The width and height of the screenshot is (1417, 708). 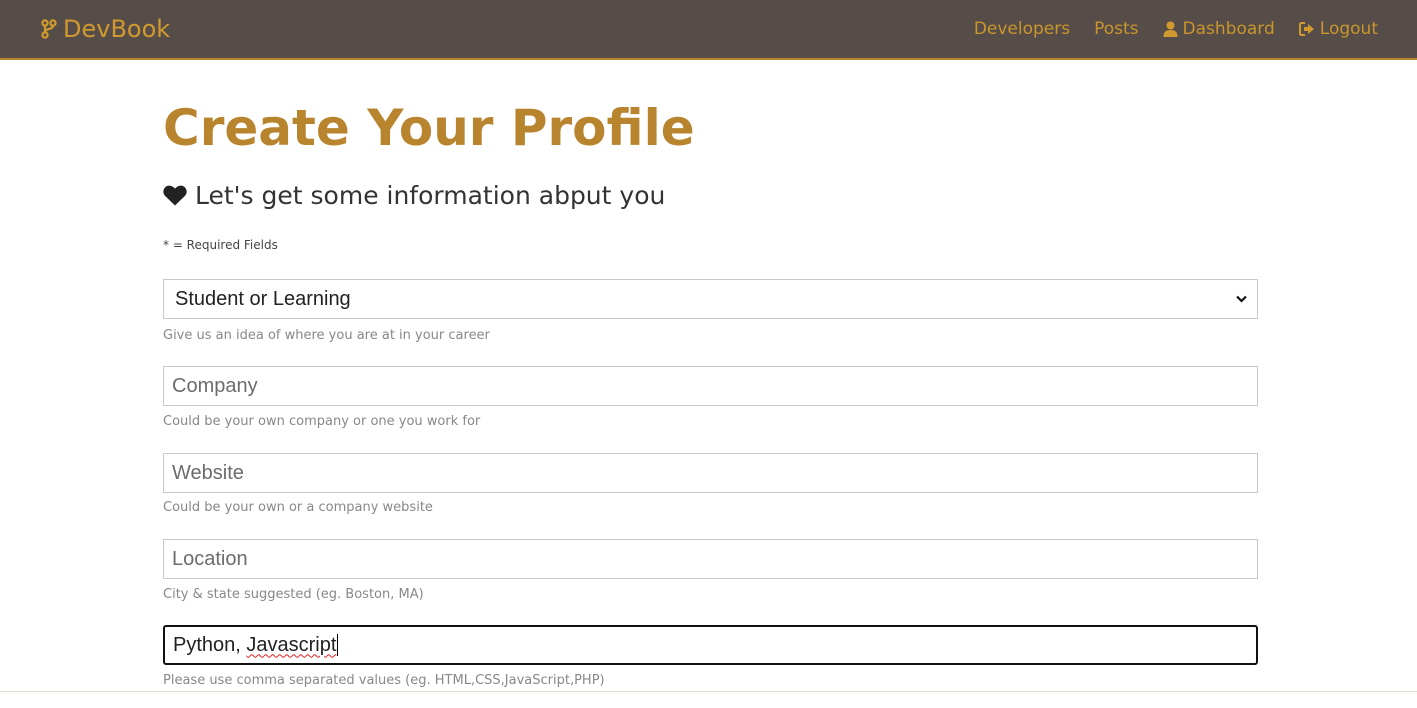 What do you see at coordinates (298, 507) in the screenshot?
I see `website-hint: Could be your own or a company website` at bounding box center [298, 507].